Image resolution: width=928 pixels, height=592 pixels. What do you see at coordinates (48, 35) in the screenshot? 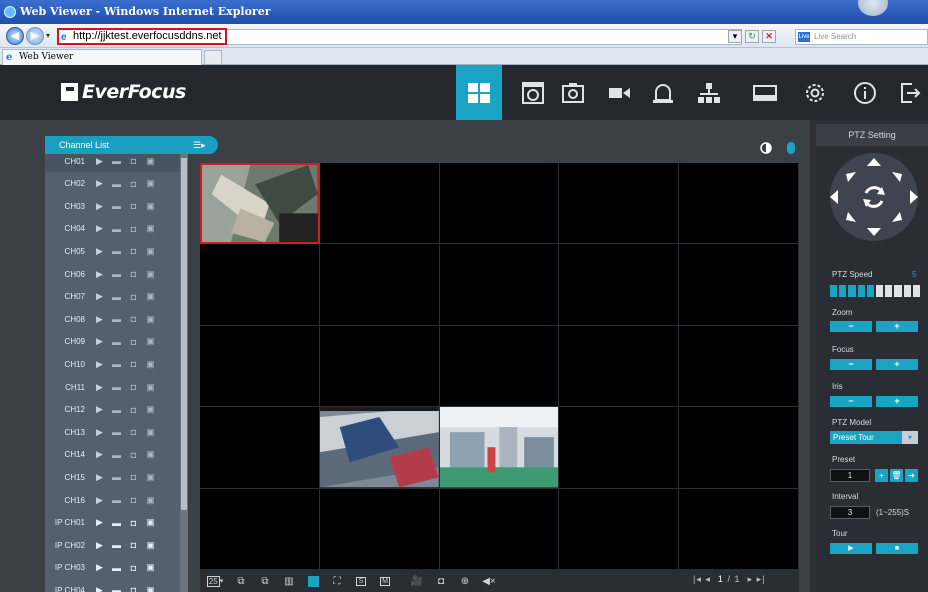
I see `history-dropdown-icon: ▾` at bounding box center [48, 35].